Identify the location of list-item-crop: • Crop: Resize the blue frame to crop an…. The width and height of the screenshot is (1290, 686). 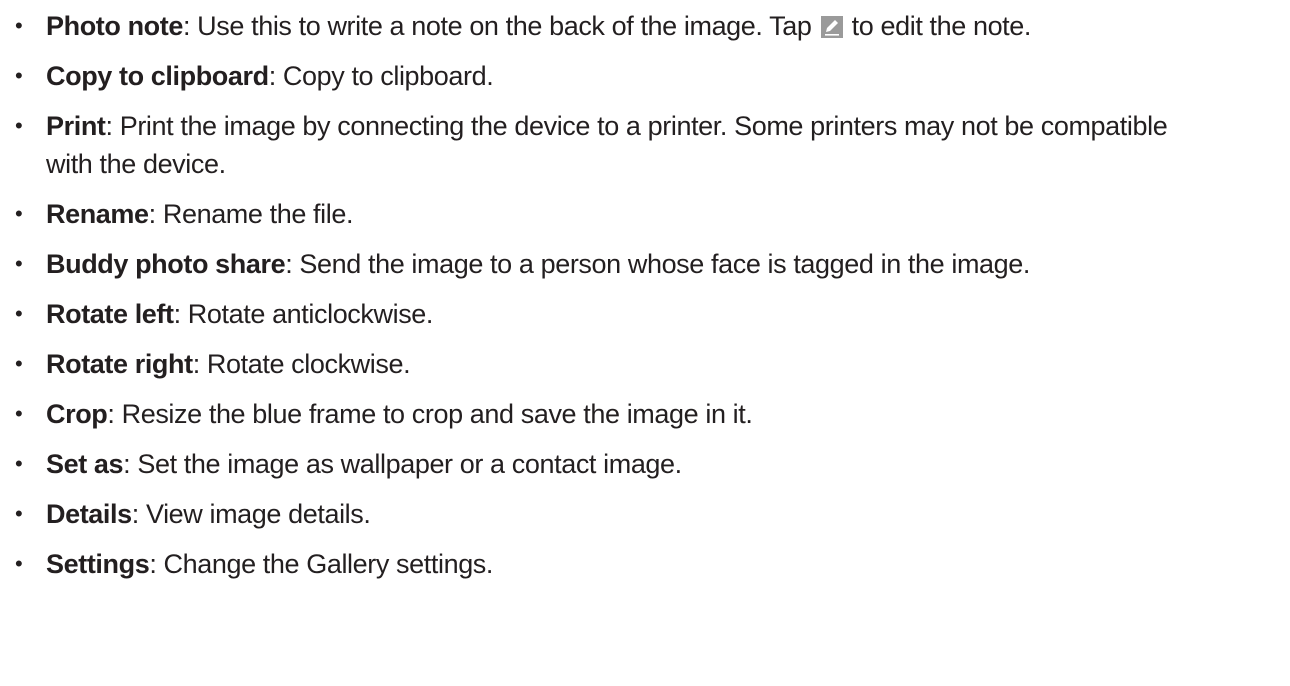
(645, 414).